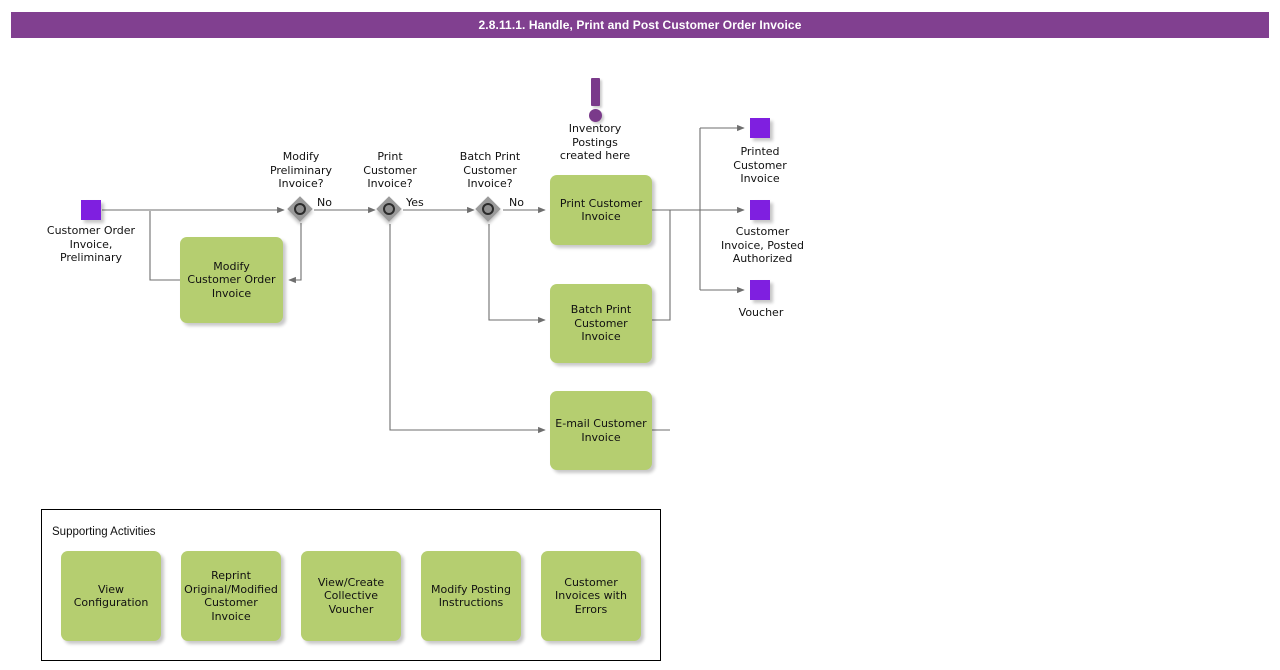 This screenshot has height=670, width=1280. I want to click on supporting-activity-label: Modify Posting Instructions, so click(471, 596).